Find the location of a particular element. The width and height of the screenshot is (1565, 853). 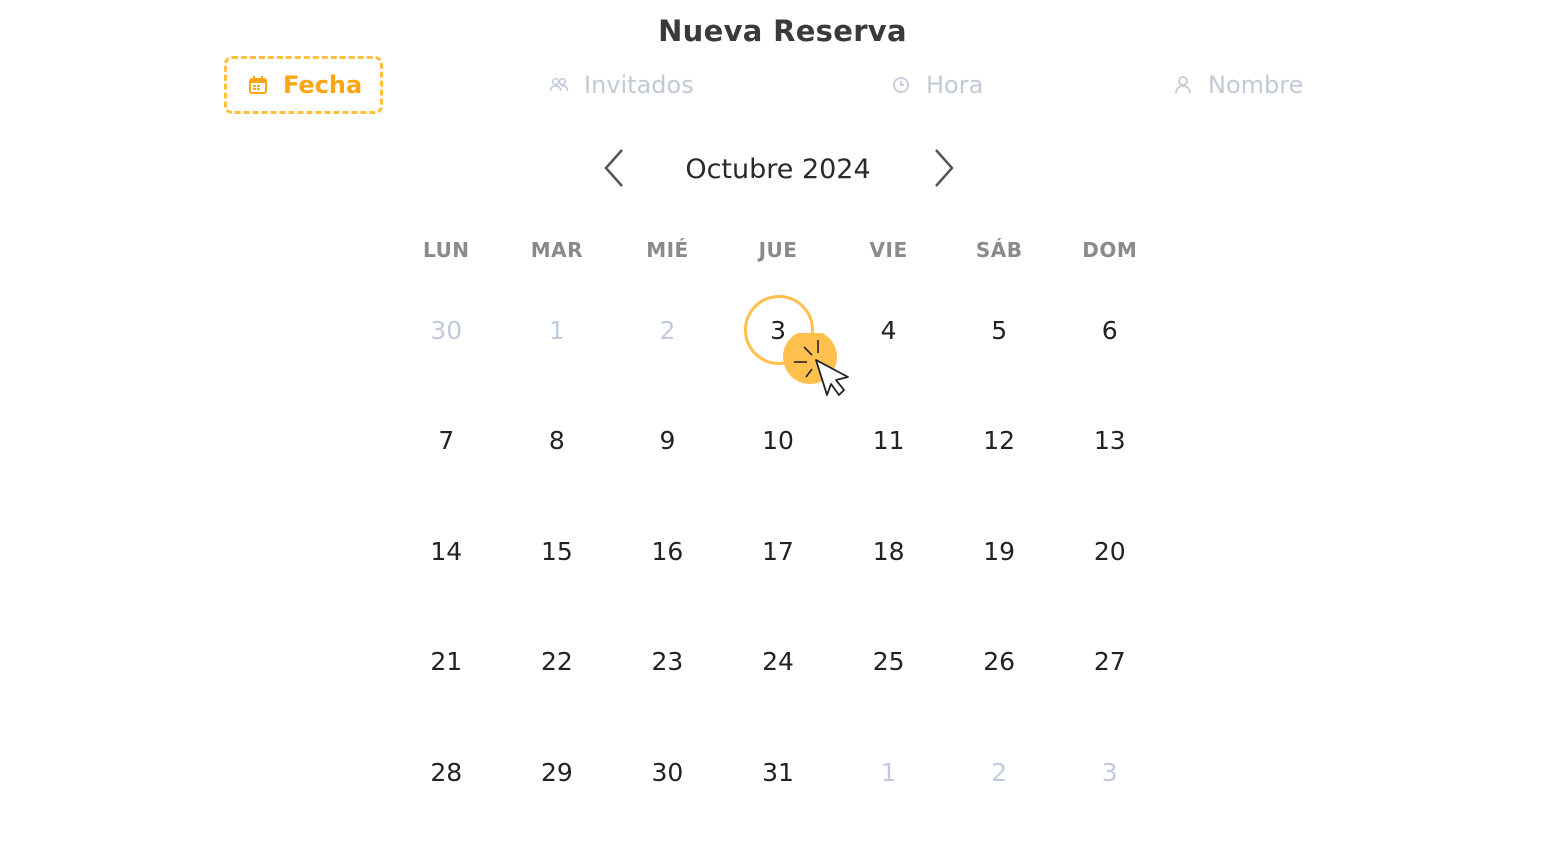

chevron-right-icon is located at coordinates (944, 170).